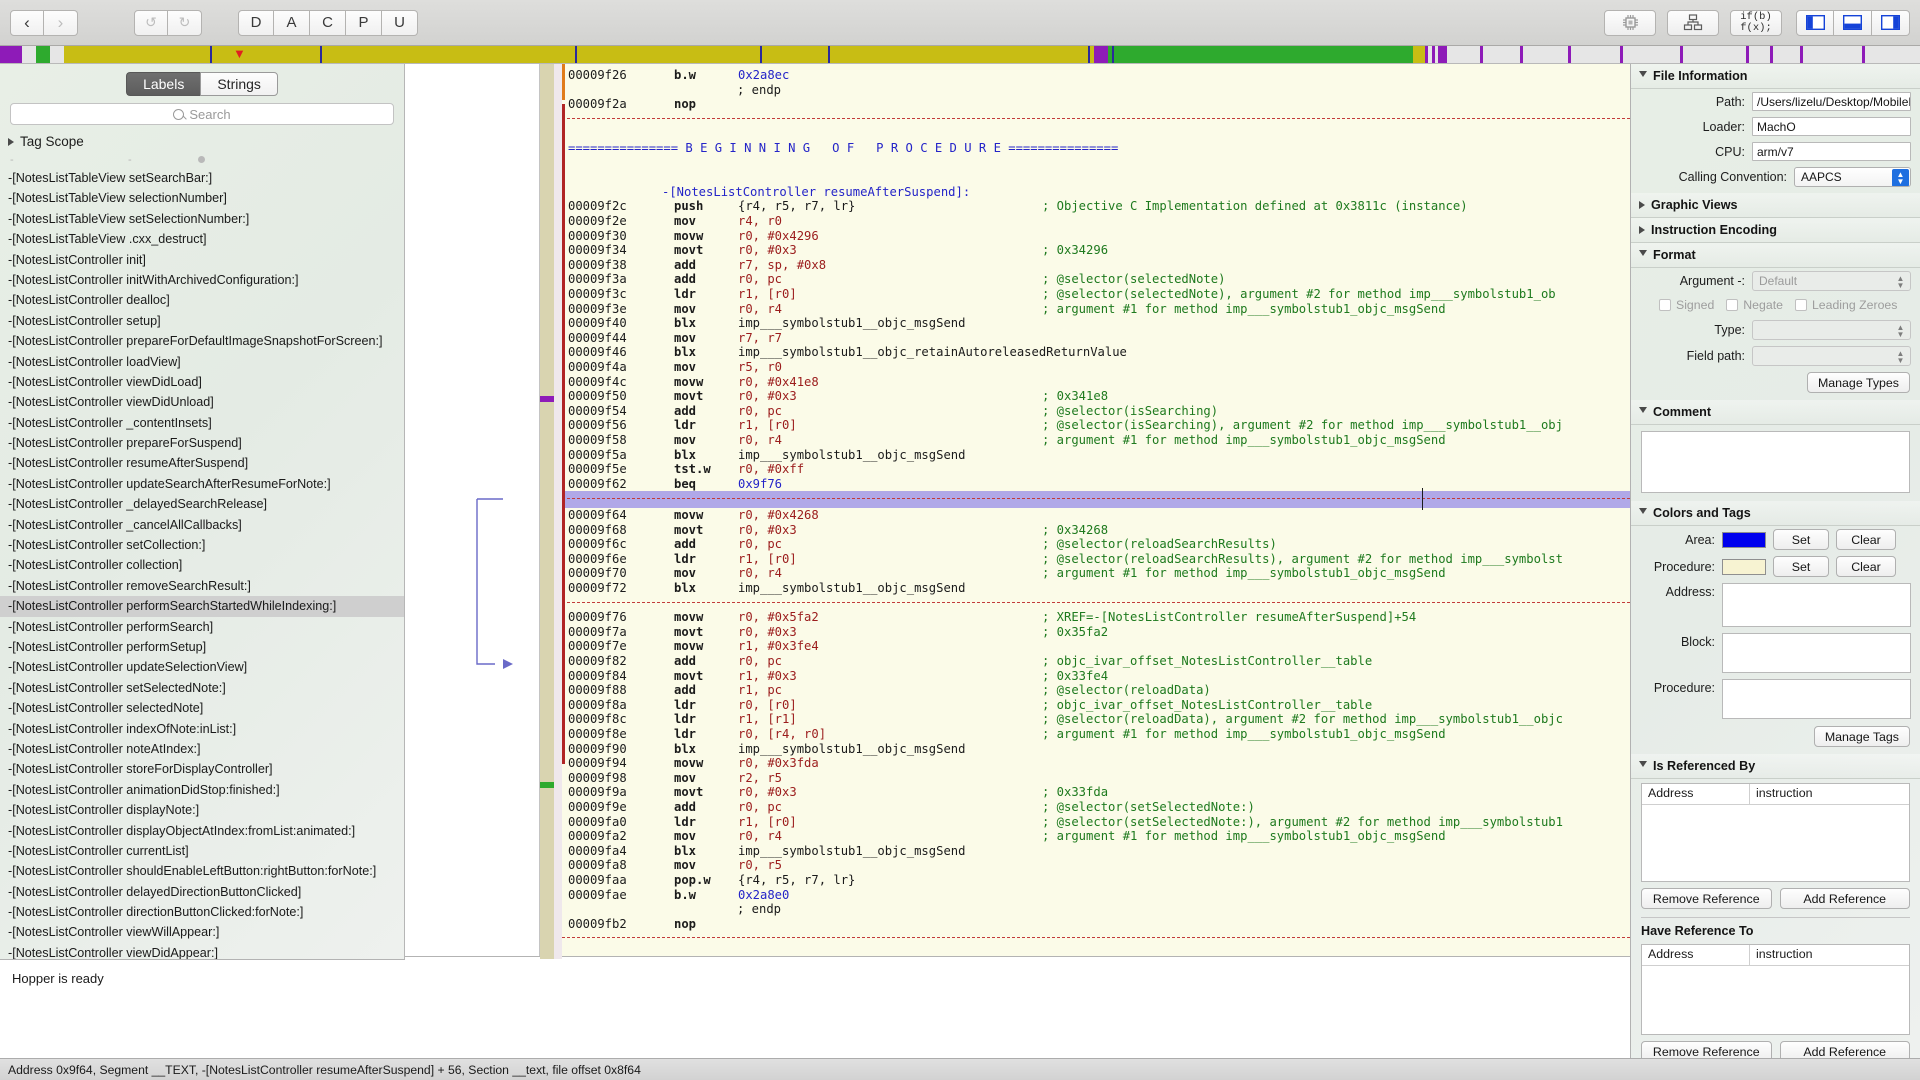 This screenshot has height=1080, width=1920. What do you see at coordinates (1815, 22) in the screenshot?
I see `toggle-left-panel-button` at bounding box center [1815, 22].